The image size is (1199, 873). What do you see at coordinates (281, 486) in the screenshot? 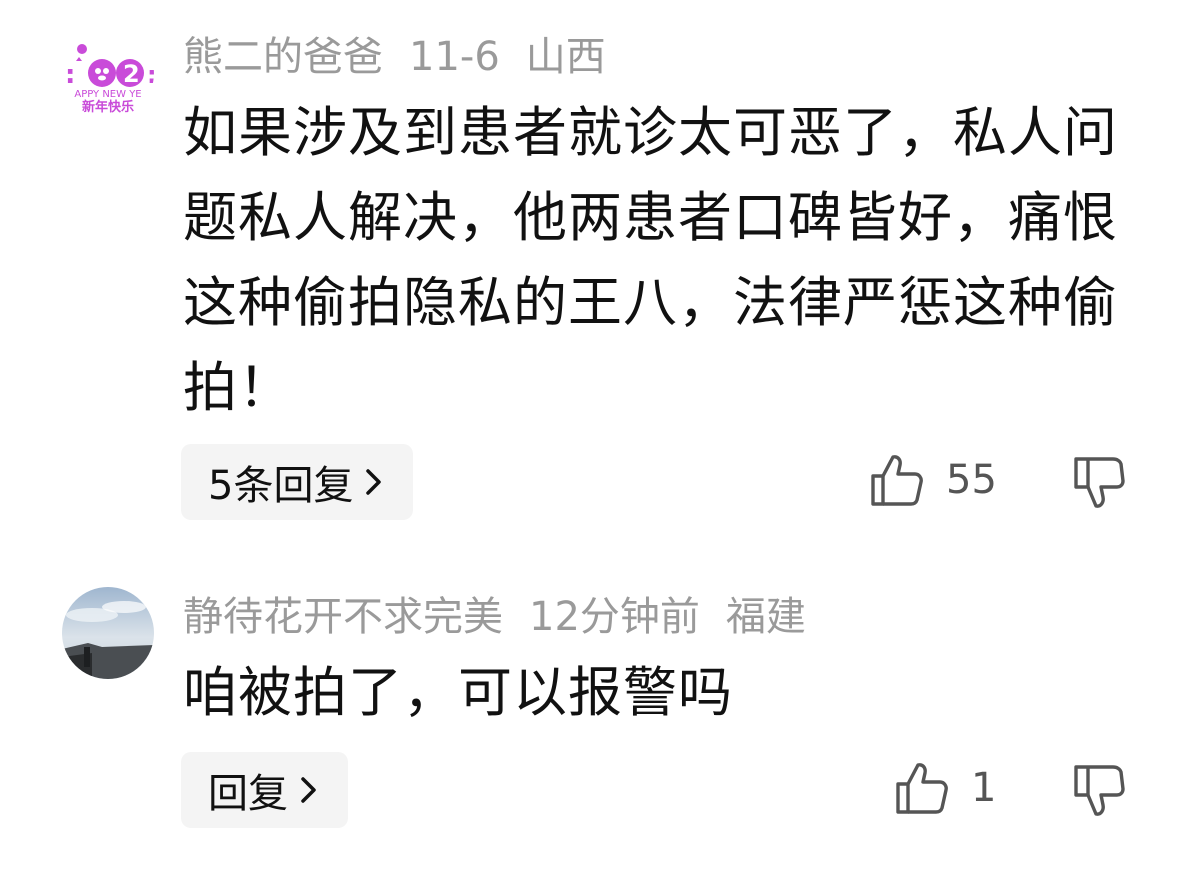
I see `reply-label: 5条回复` at bounding box center [281, 486].